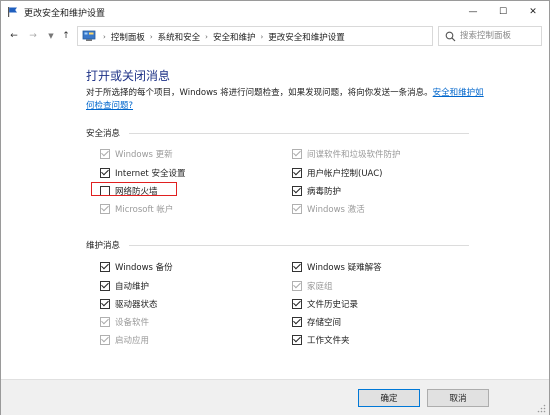  What do you see at coordinates (275, 12) in the screenshot?
I see `title-bar: 更改安全和维护设置 — ☐ ✕` at bounding box center [275, 12].